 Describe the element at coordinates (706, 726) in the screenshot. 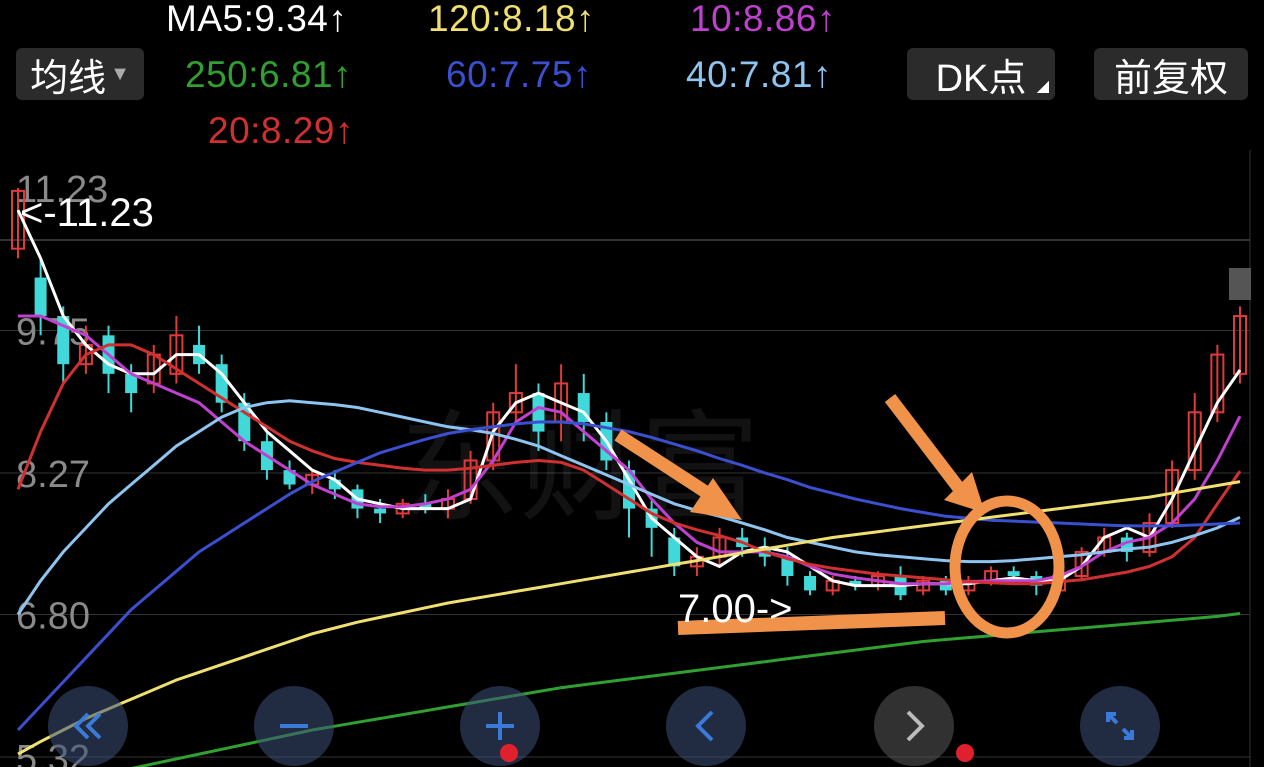

I see `prev-icon` at that location.